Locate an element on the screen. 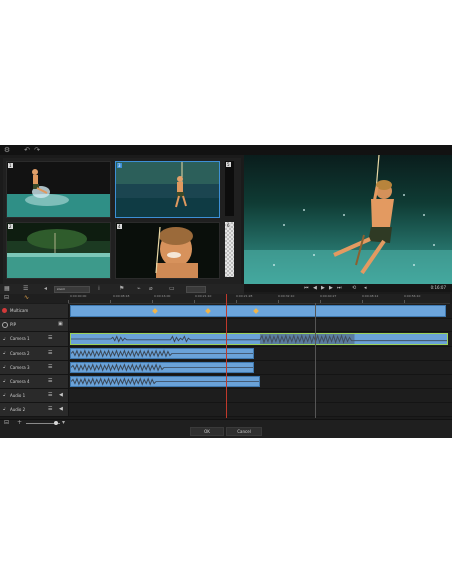 This screenshot has width=452, height=584. grid-view-icon: ▦ is located at coordinates (7, 289).